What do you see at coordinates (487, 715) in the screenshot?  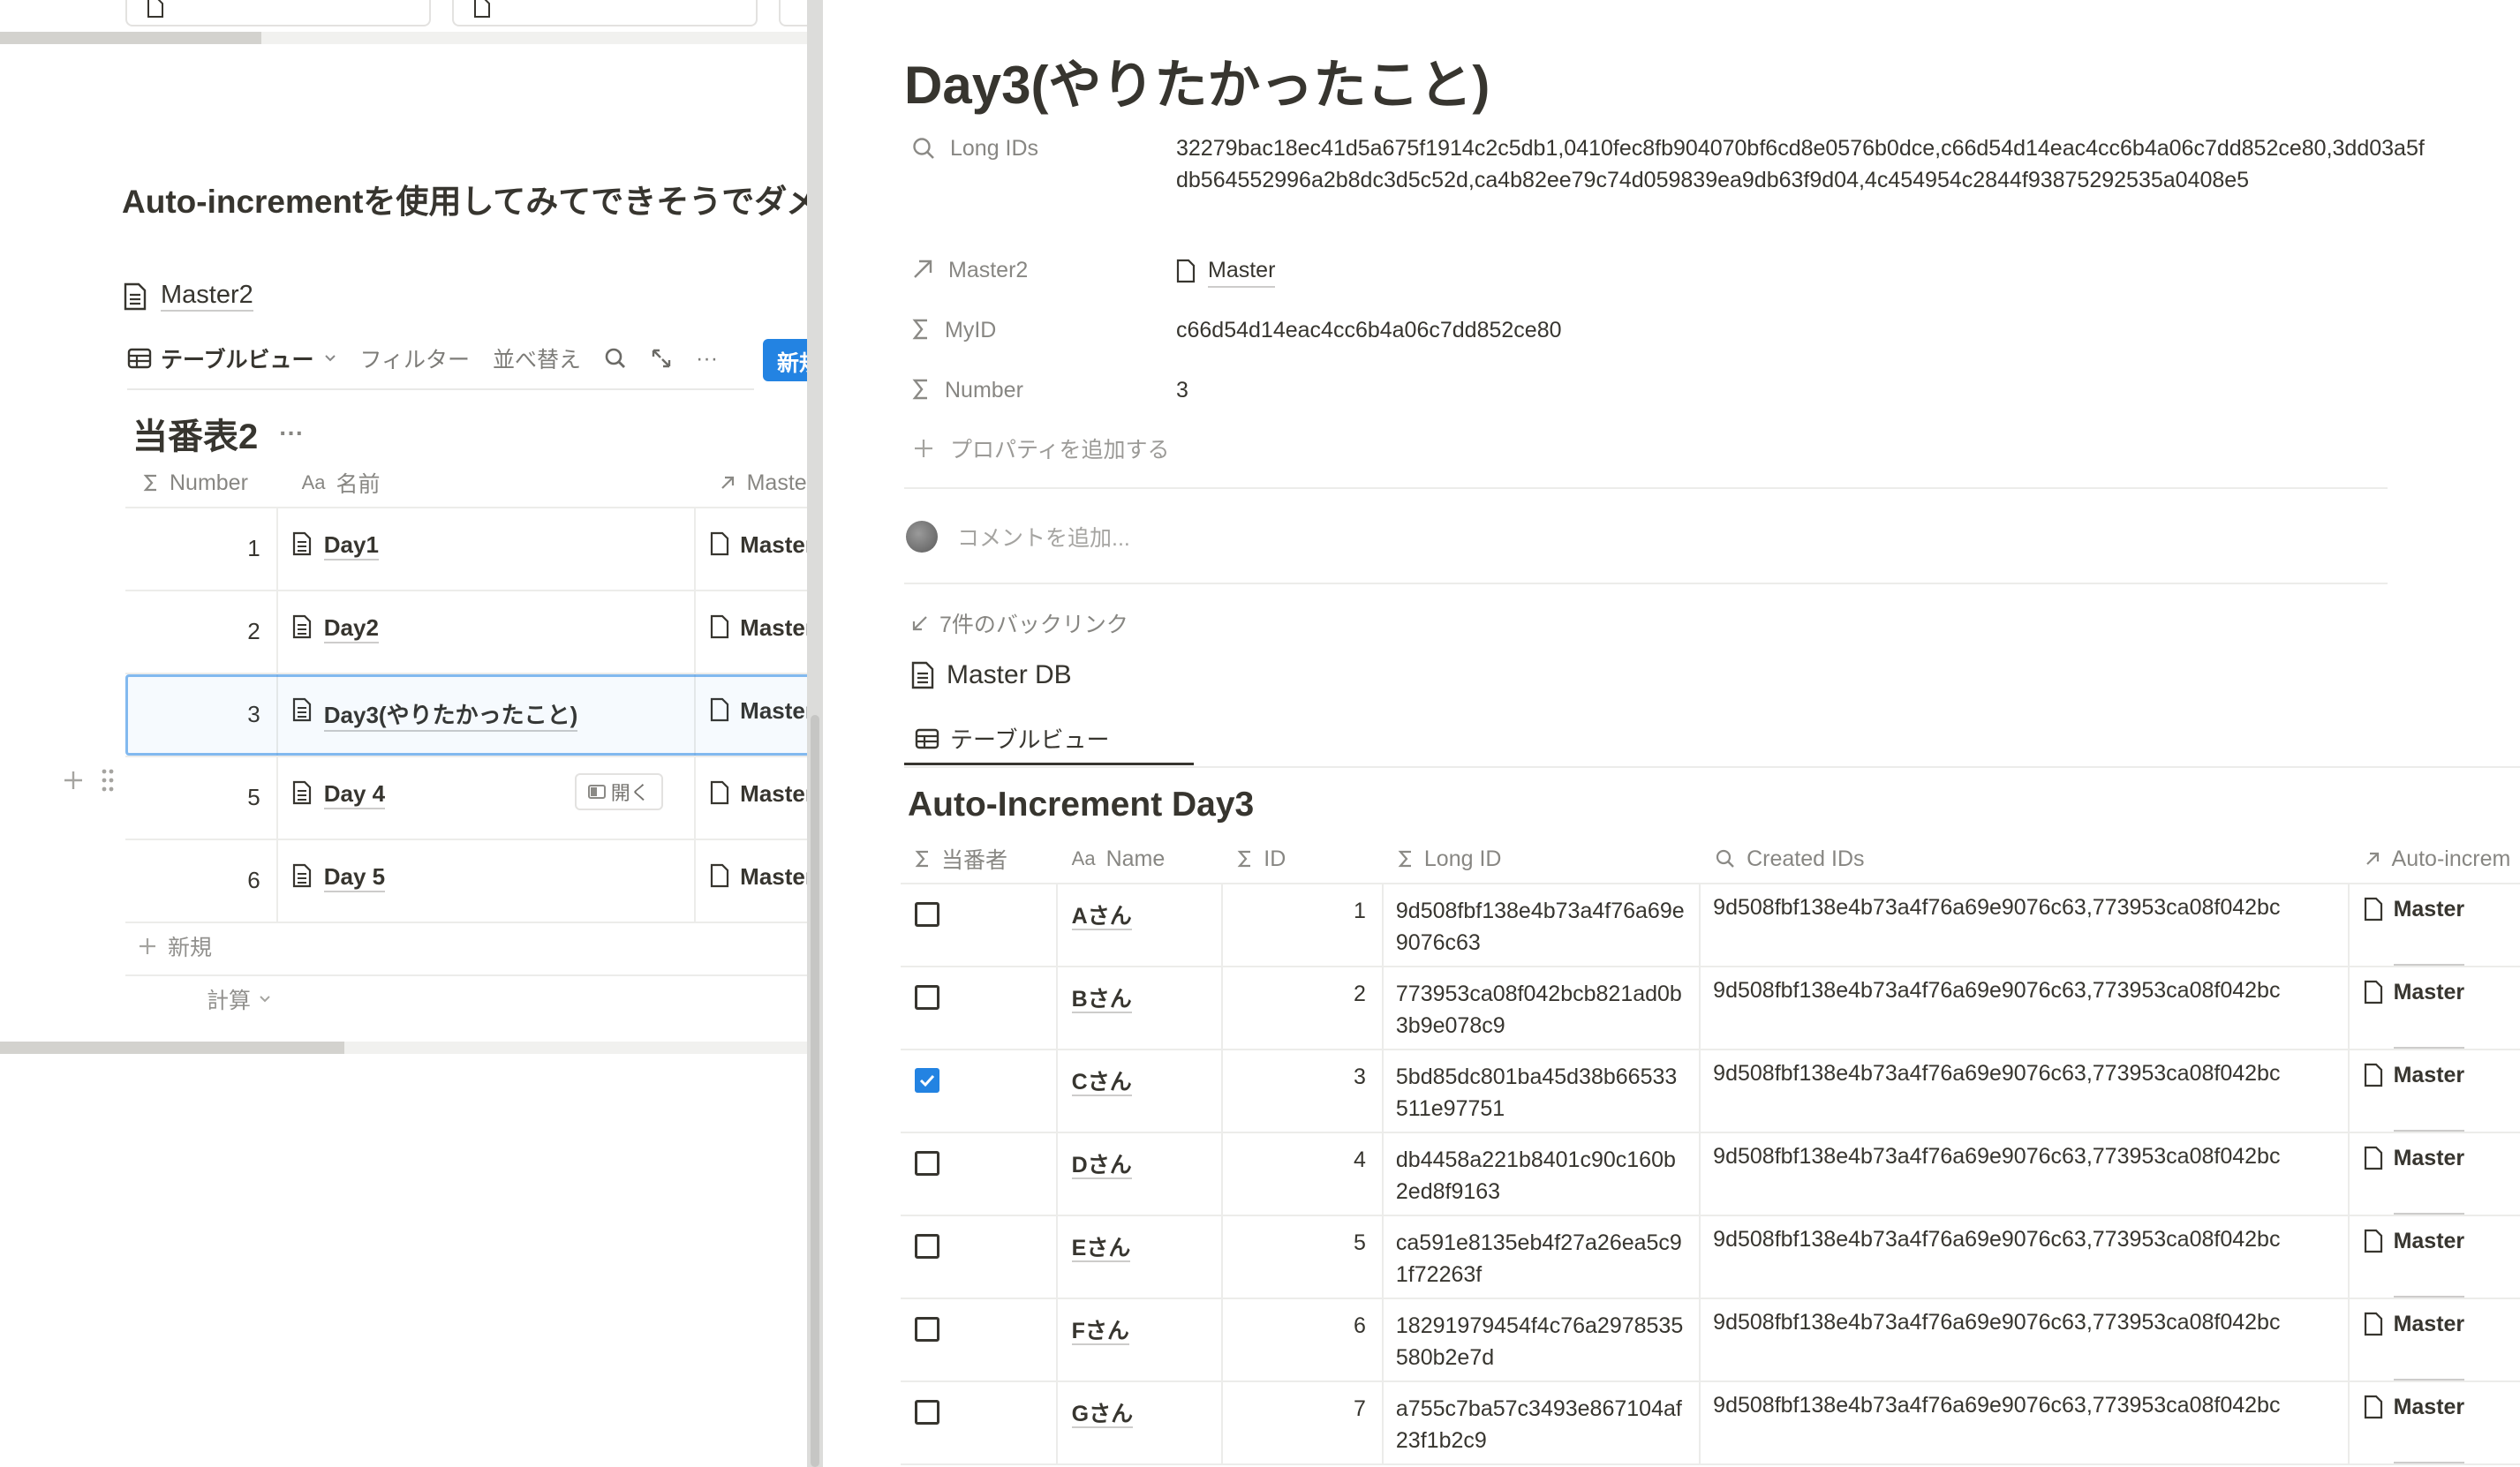 I see `name-cell: Day3(やりたかったこと)` at bounding box center [487, 715].